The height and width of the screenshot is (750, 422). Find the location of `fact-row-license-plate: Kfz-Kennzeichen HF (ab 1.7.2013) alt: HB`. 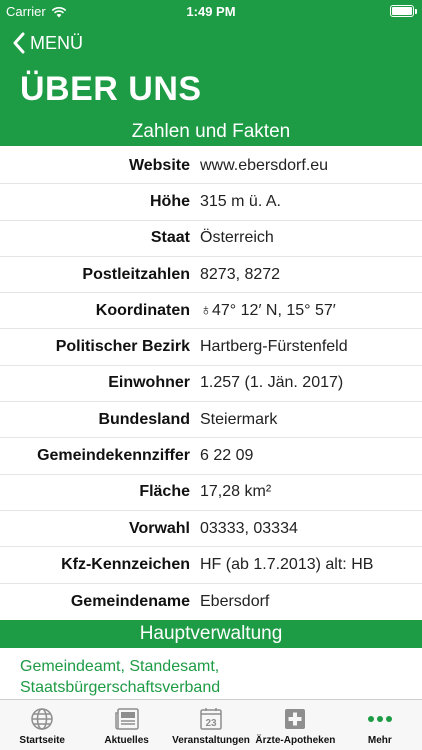

fact-row-license-plate: Kfz-Kennzeichen HF (ab 1.7.2013) alt: HB is located at coordinates (211, 565).